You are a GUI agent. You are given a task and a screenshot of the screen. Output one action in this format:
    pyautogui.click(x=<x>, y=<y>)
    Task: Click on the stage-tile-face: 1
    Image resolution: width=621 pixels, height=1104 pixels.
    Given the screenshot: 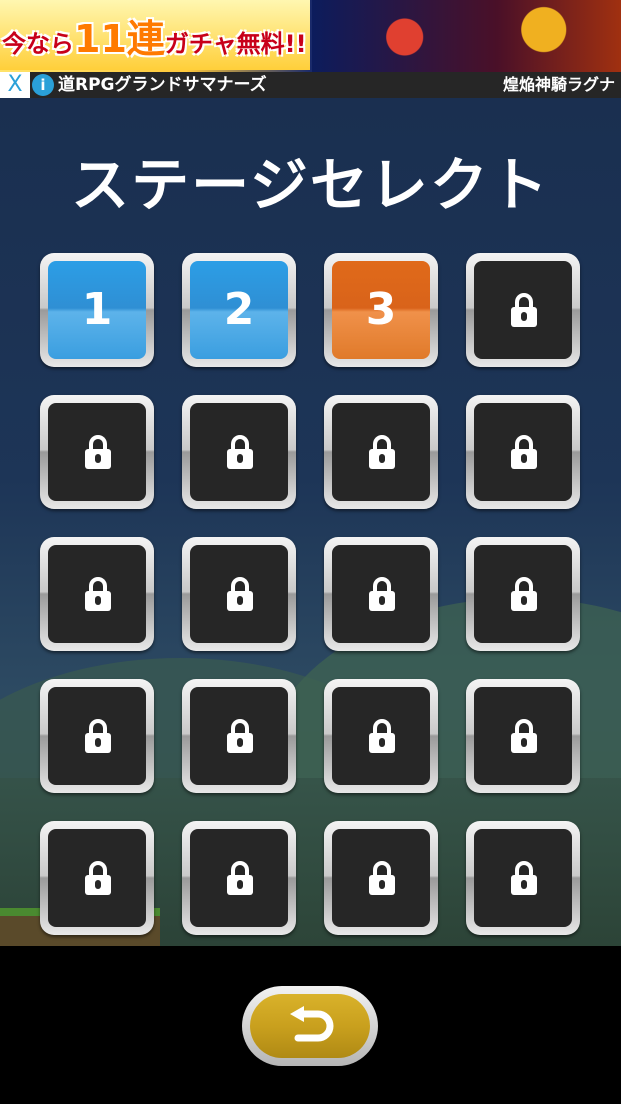 What is the action you would take?
    pyautogui.click(x=97, y=310)
    